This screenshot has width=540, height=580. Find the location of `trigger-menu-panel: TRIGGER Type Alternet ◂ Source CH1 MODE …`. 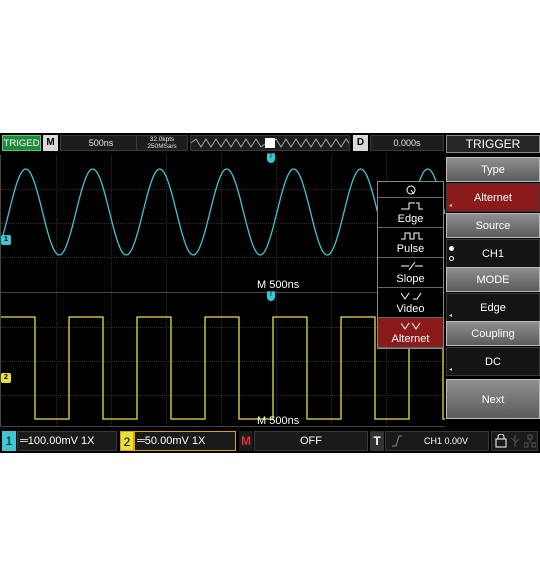

trigger-menu-panel: TRIGGER Type Alternet ◂ Source CH1 MODE … is located at coordinates (493, 283).